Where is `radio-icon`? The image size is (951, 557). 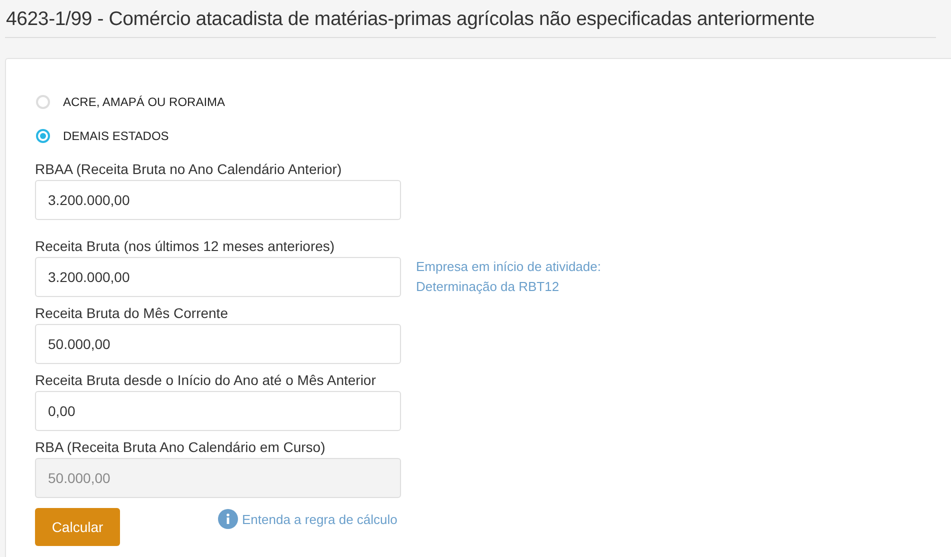 radio-icon is located at coordinates (43, 136).